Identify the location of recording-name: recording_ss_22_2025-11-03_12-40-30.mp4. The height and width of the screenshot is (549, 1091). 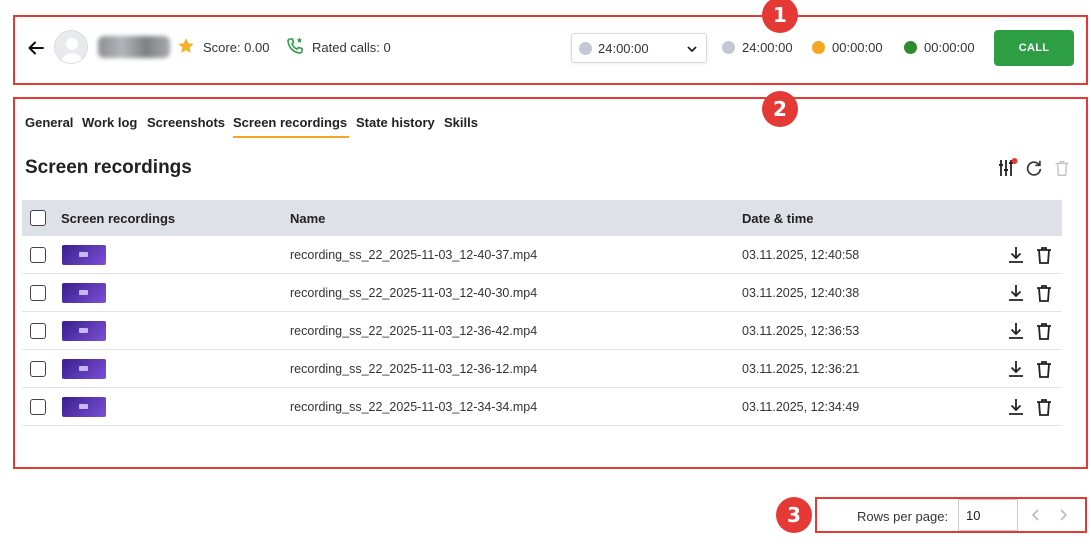
(413, 293).